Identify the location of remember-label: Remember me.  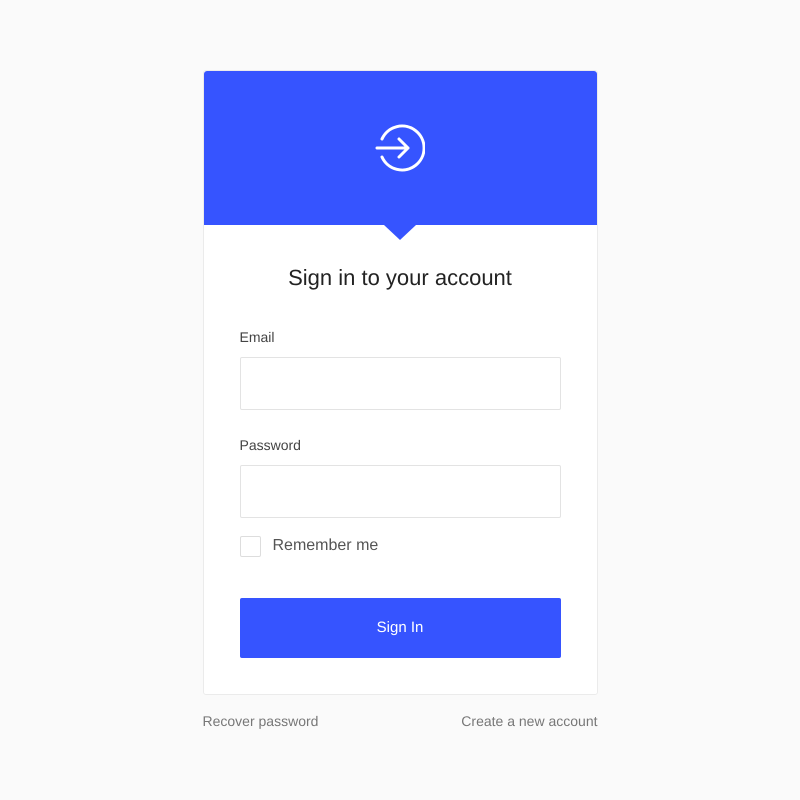
(325, 546).